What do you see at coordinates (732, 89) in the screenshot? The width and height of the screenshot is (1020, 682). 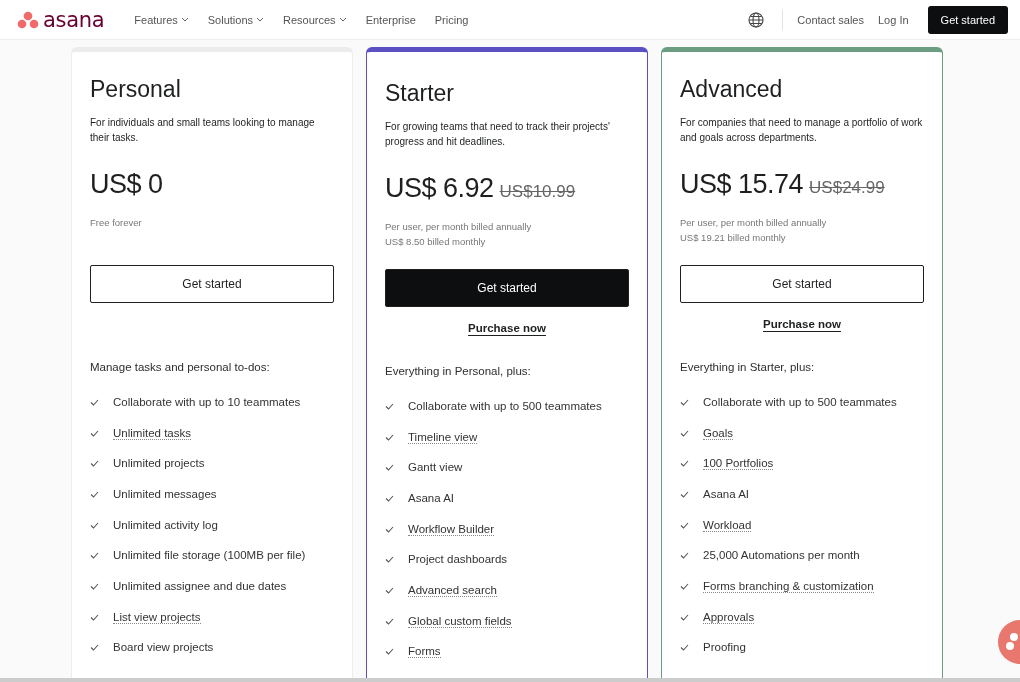 I see `plan-name: Advanced` at bounding box center [732, 89].